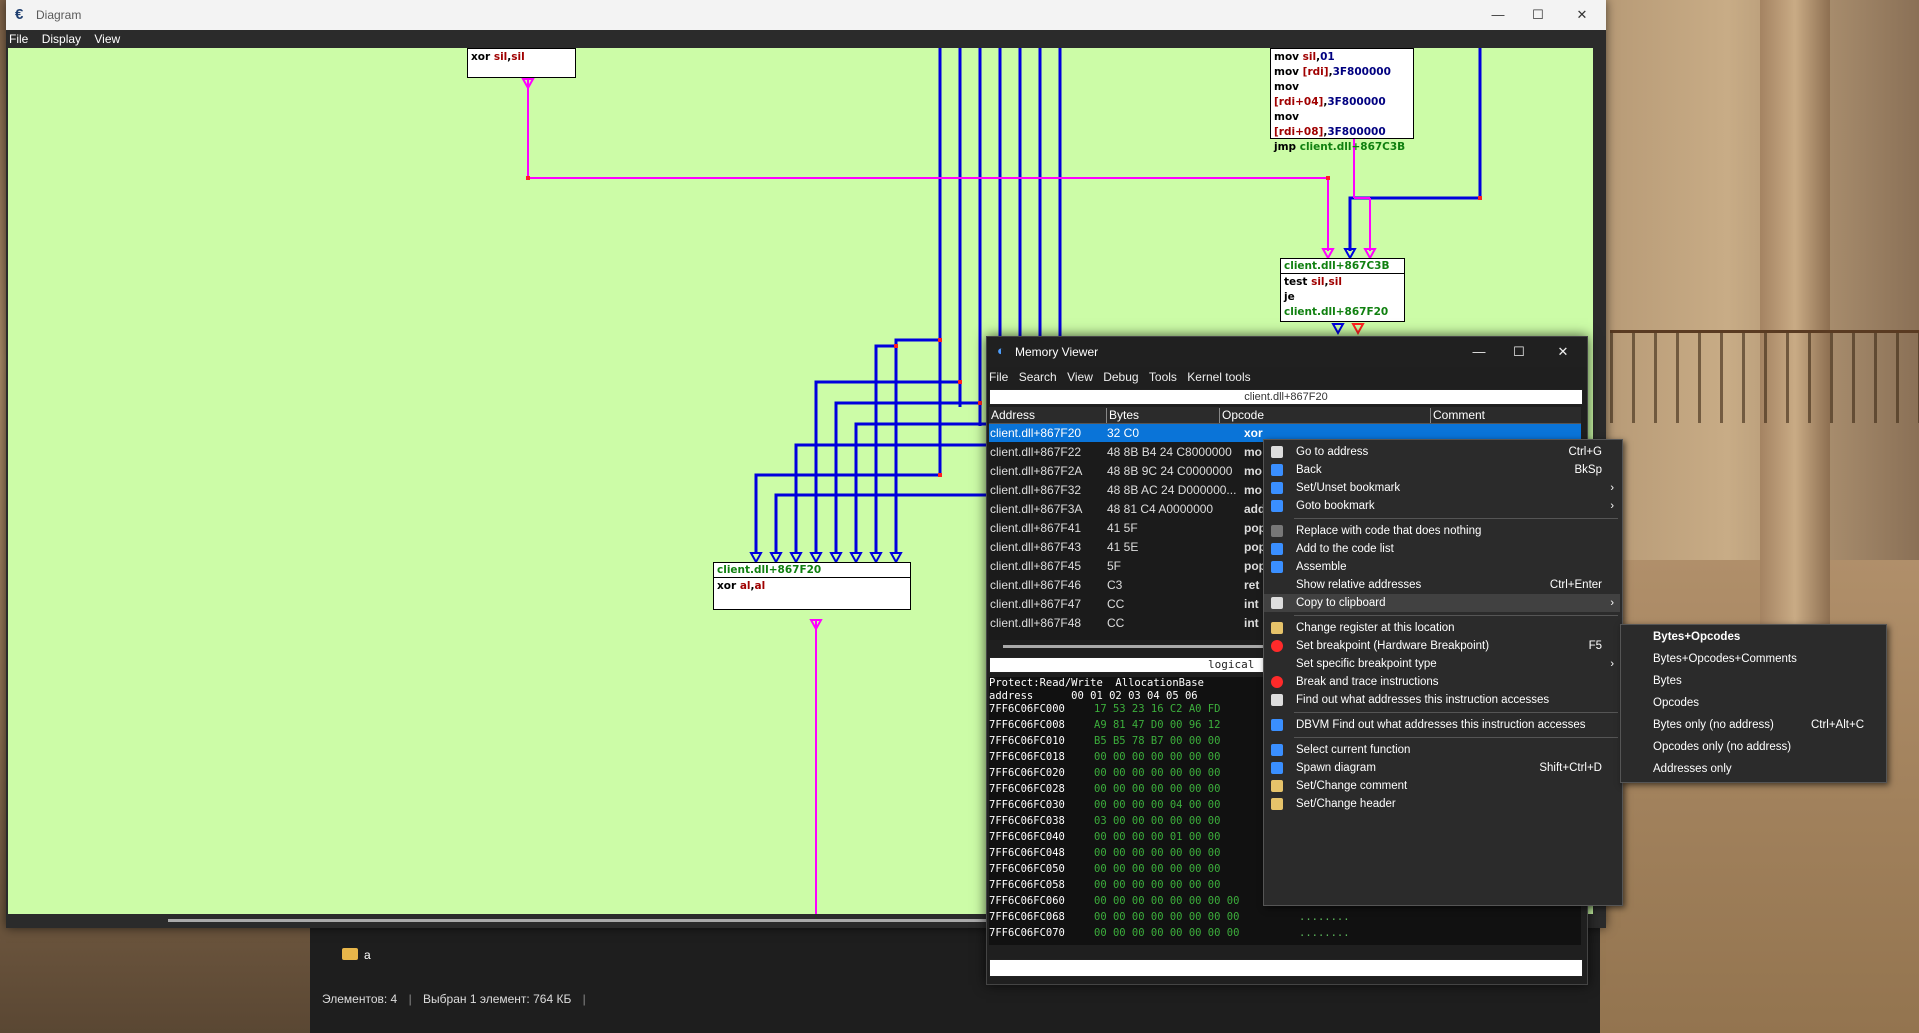  What do you see at coordinates (1036, 471) in the screenshot?
I see `row-address: client.dll+867F2A` at bounding box center [1036, 471].